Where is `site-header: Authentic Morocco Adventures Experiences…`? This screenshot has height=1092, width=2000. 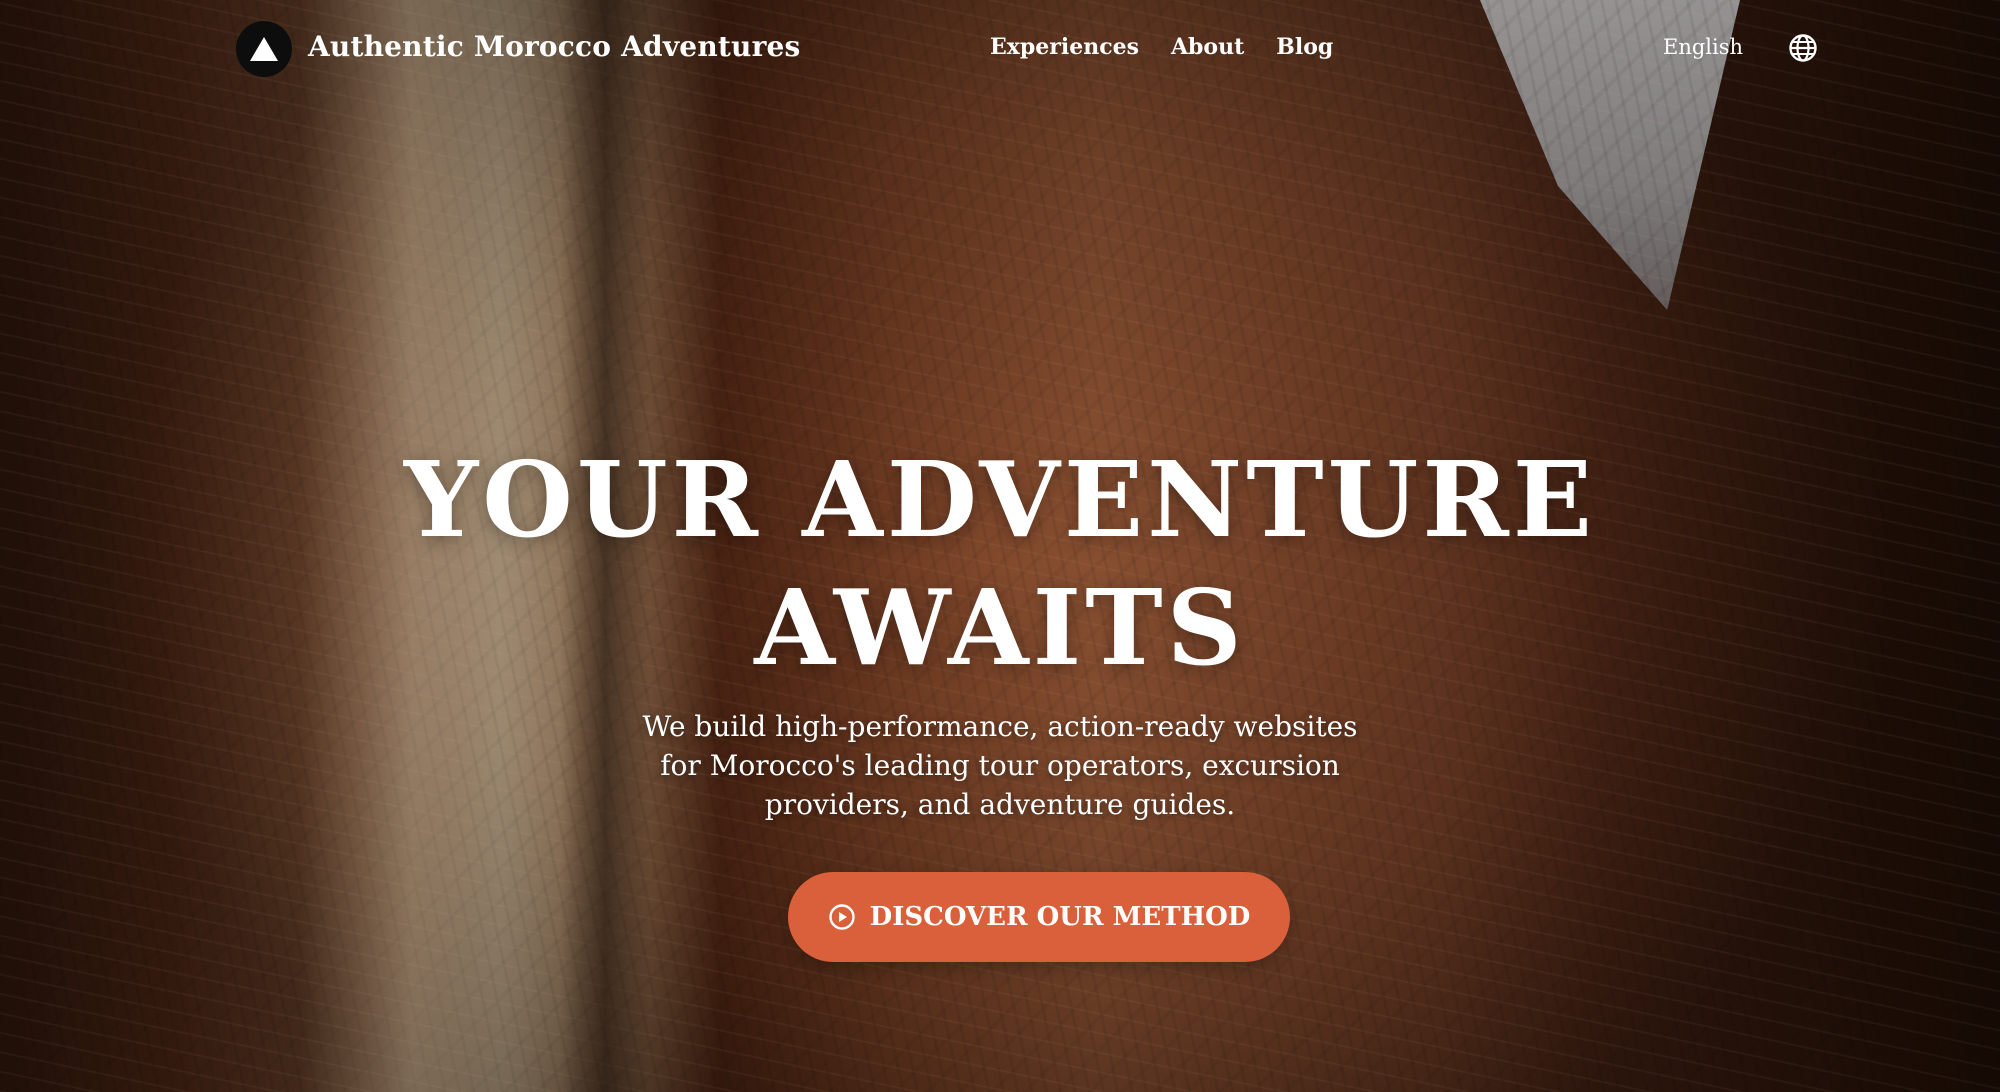
site-header: Authentic Morocco Adventures Experiences… is located at coordinates (1000, 50).